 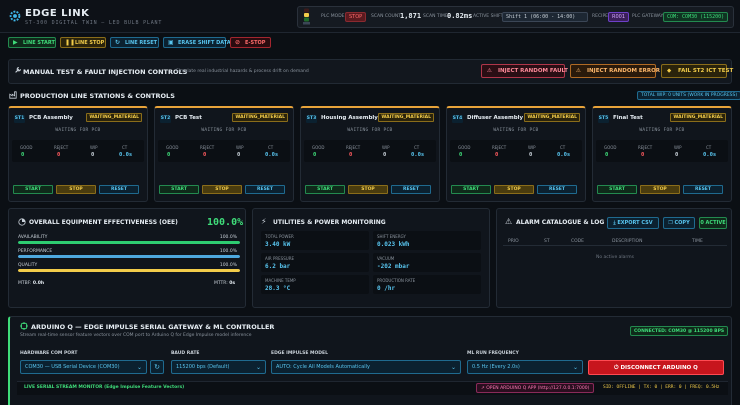 What do you see at coordinates (228, 265) in the screenshot?
I see `quality-value: 100.0%` at bounding box center [228, 265].